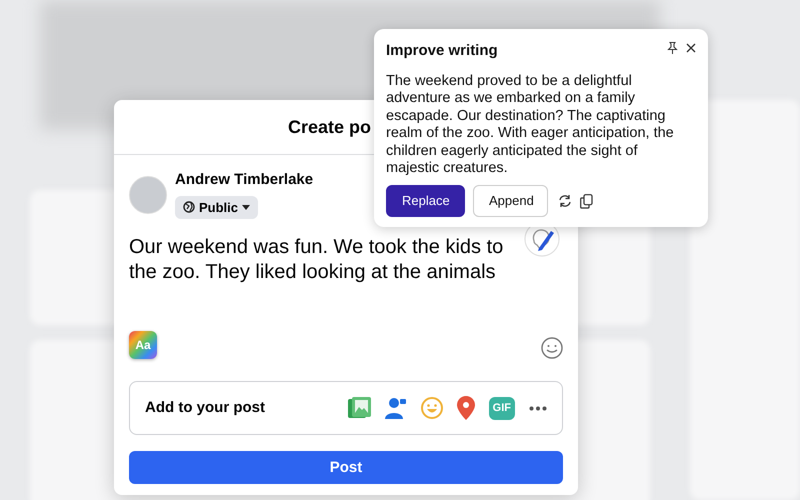 The height and width of the screenshot is (500, 800). Describe the element at coordinates (359, 408) in the screenshot. I see `photo-icon` at that location.